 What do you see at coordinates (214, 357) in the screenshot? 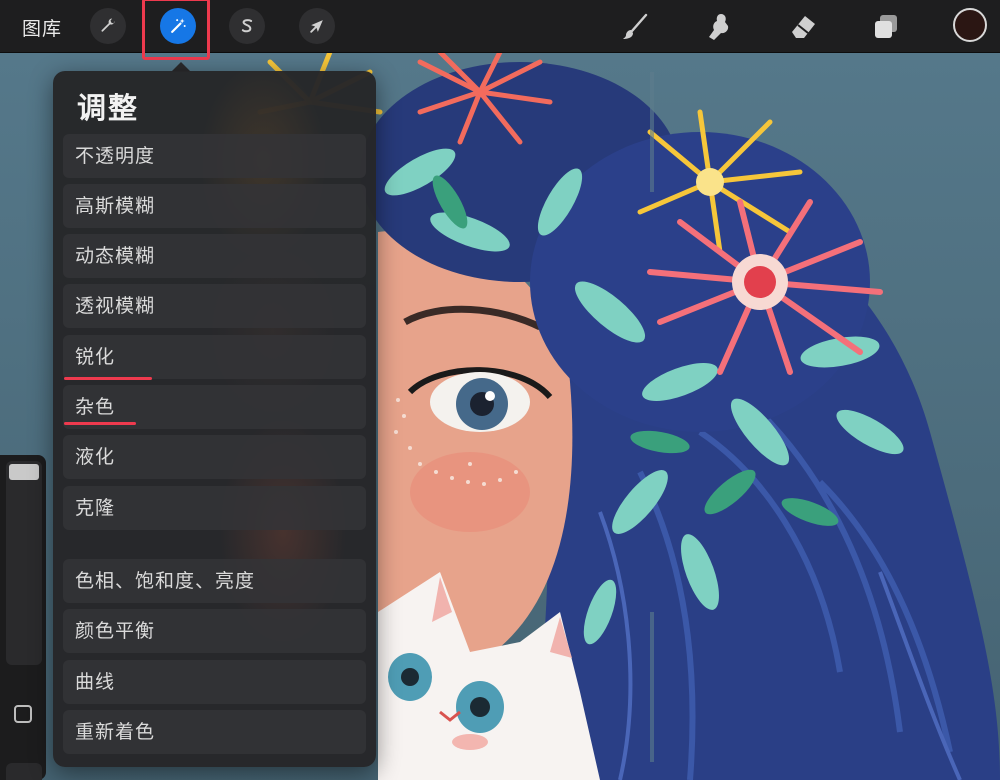
I see `menu-item-sharpen: 锐化` at bounding box center [214, 357].